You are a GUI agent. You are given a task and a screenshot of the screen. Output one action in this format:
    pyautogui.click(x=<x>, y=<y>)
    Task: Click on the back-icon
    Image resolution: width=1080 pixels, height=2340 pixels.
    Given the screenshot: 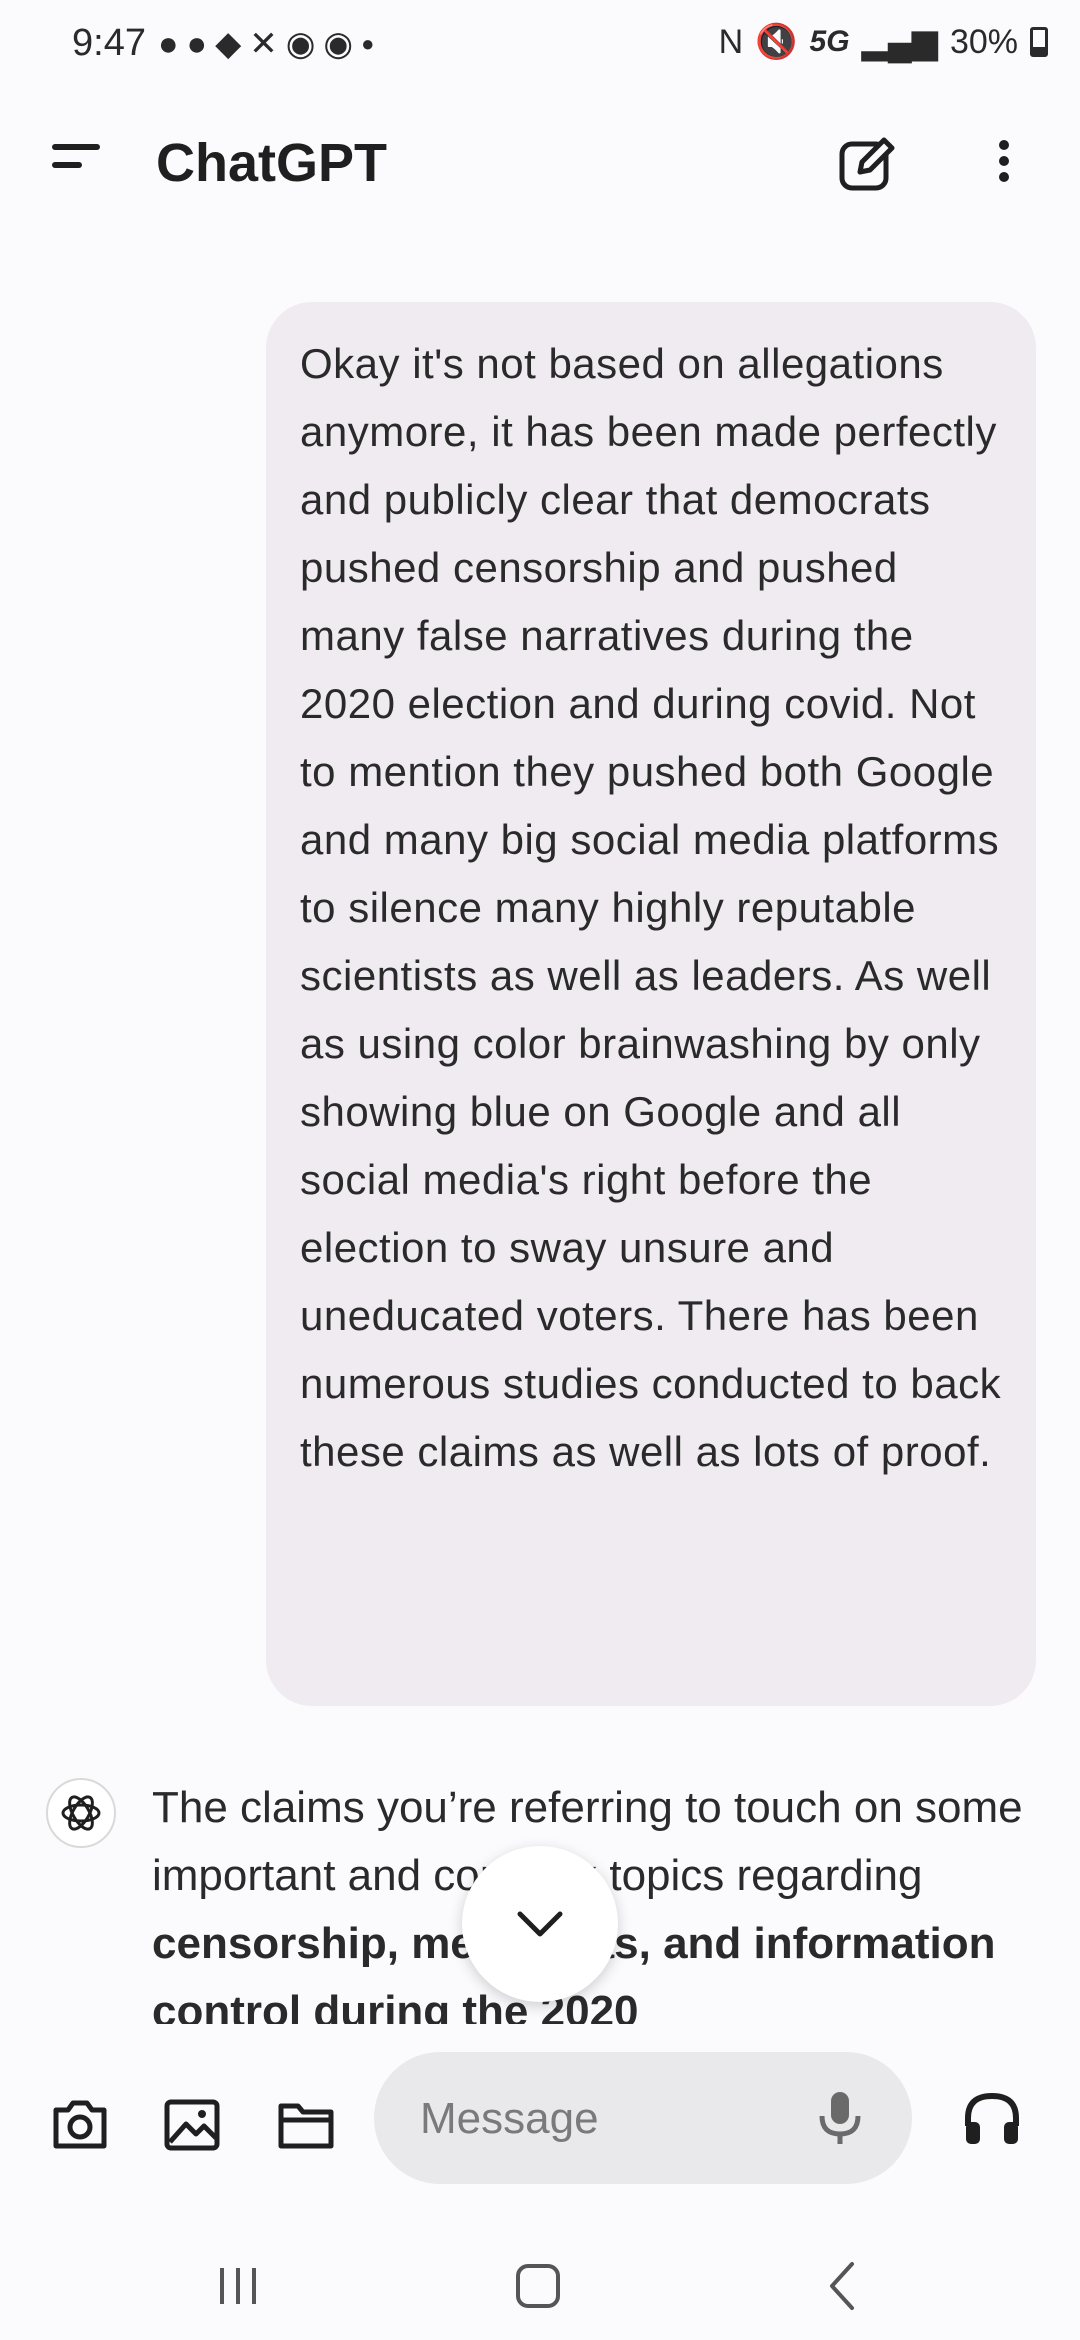 What is the action you would take?
    pyautogui.click(x=842, y=2286)
    